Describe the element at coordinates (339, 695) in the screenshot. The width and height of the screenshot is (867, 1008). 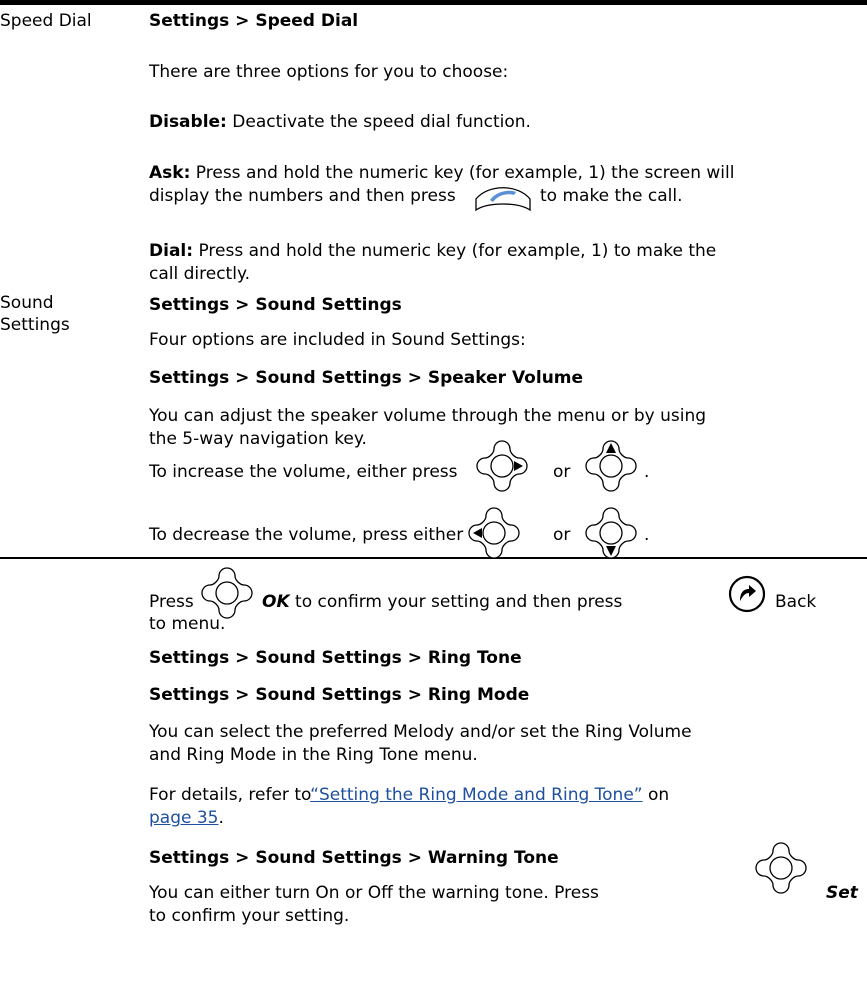
I see `ring-mode-heading: Settings > Sound Settings > Ring Mode` at that location.